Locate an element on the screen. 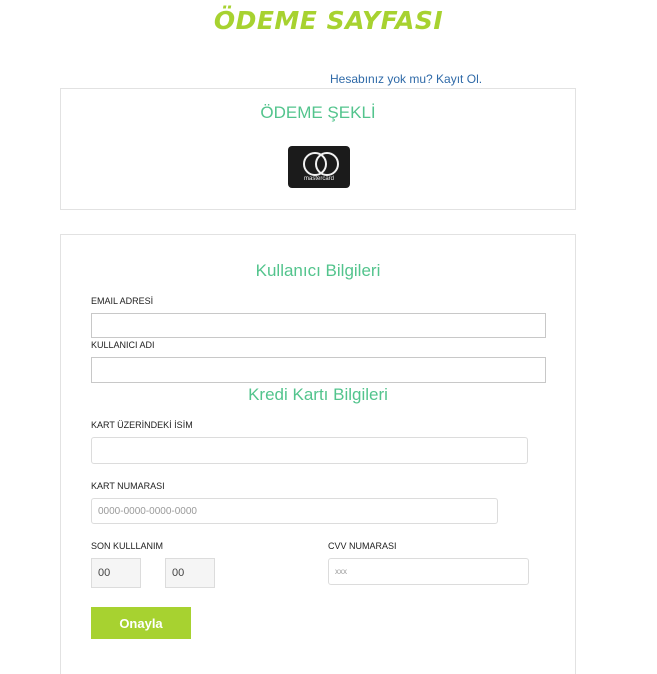 This screenshot has height=674, width=657. username-field is located at coordinates (318, 370).